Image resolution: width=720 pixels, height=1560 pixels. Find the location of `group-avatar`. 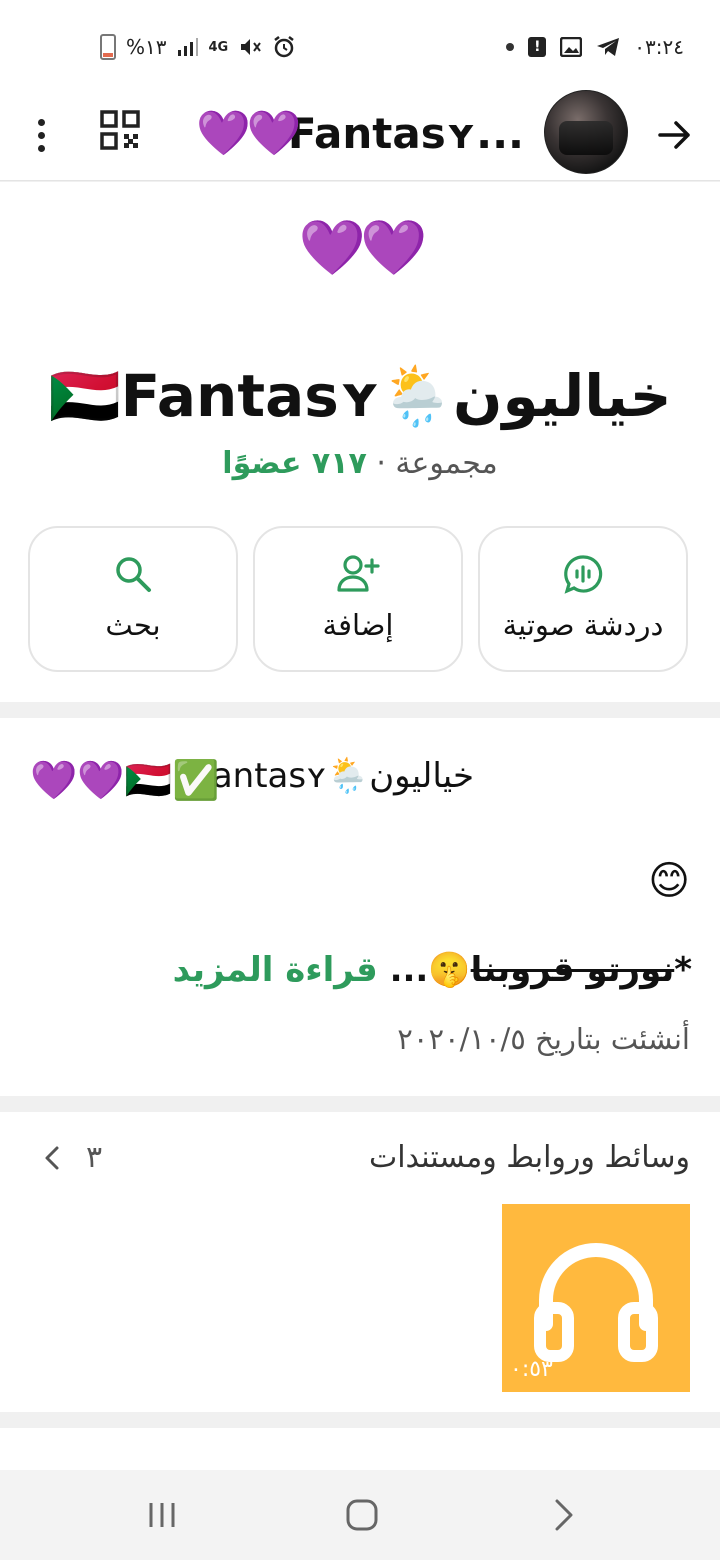

group-avatar is located at coordinates (586, 132).